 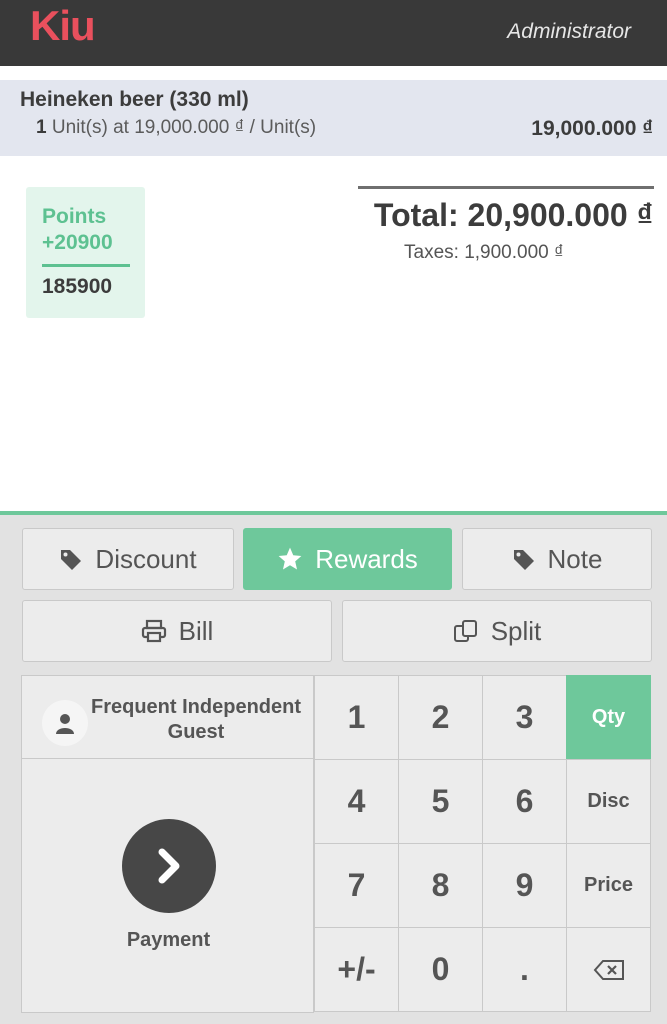 I want to click on numpad-key-plus-minus: +/-, so click(x=356, y=969).